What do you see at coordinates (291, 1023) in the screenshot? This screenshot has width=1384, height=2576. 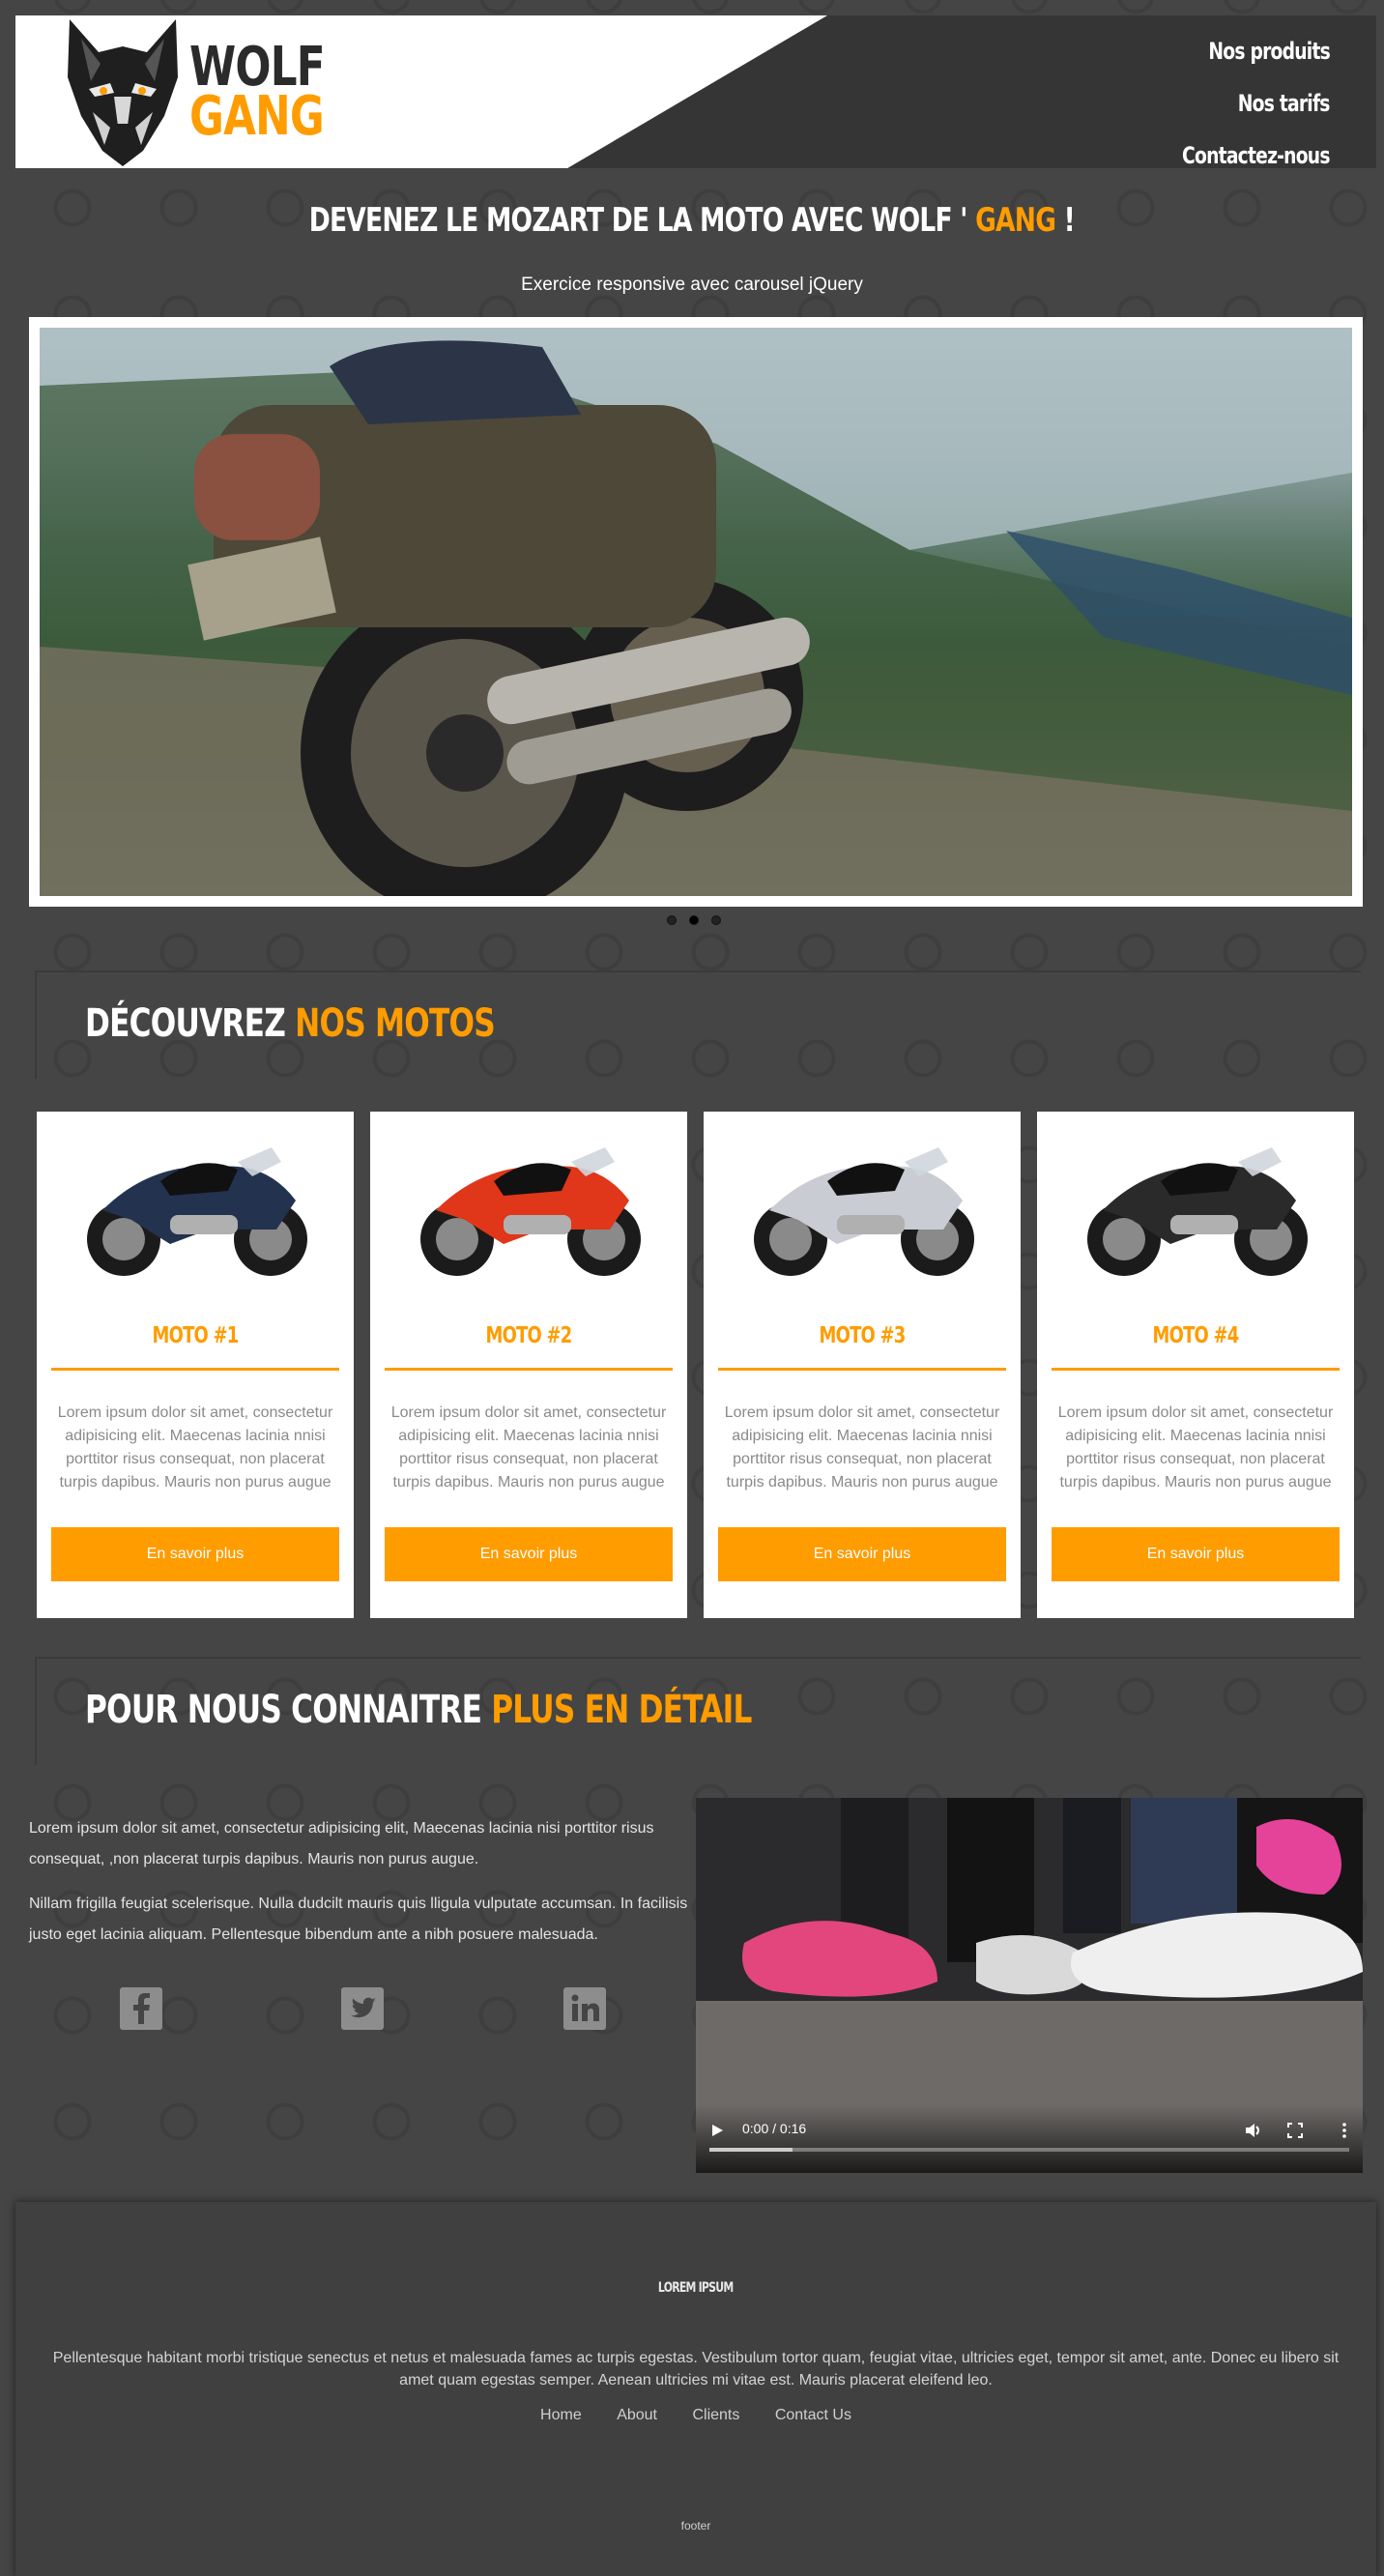 I see `section-motos-title: DÉCOUVREZ NOS MOTOS` at bounding box center [291, 1023].